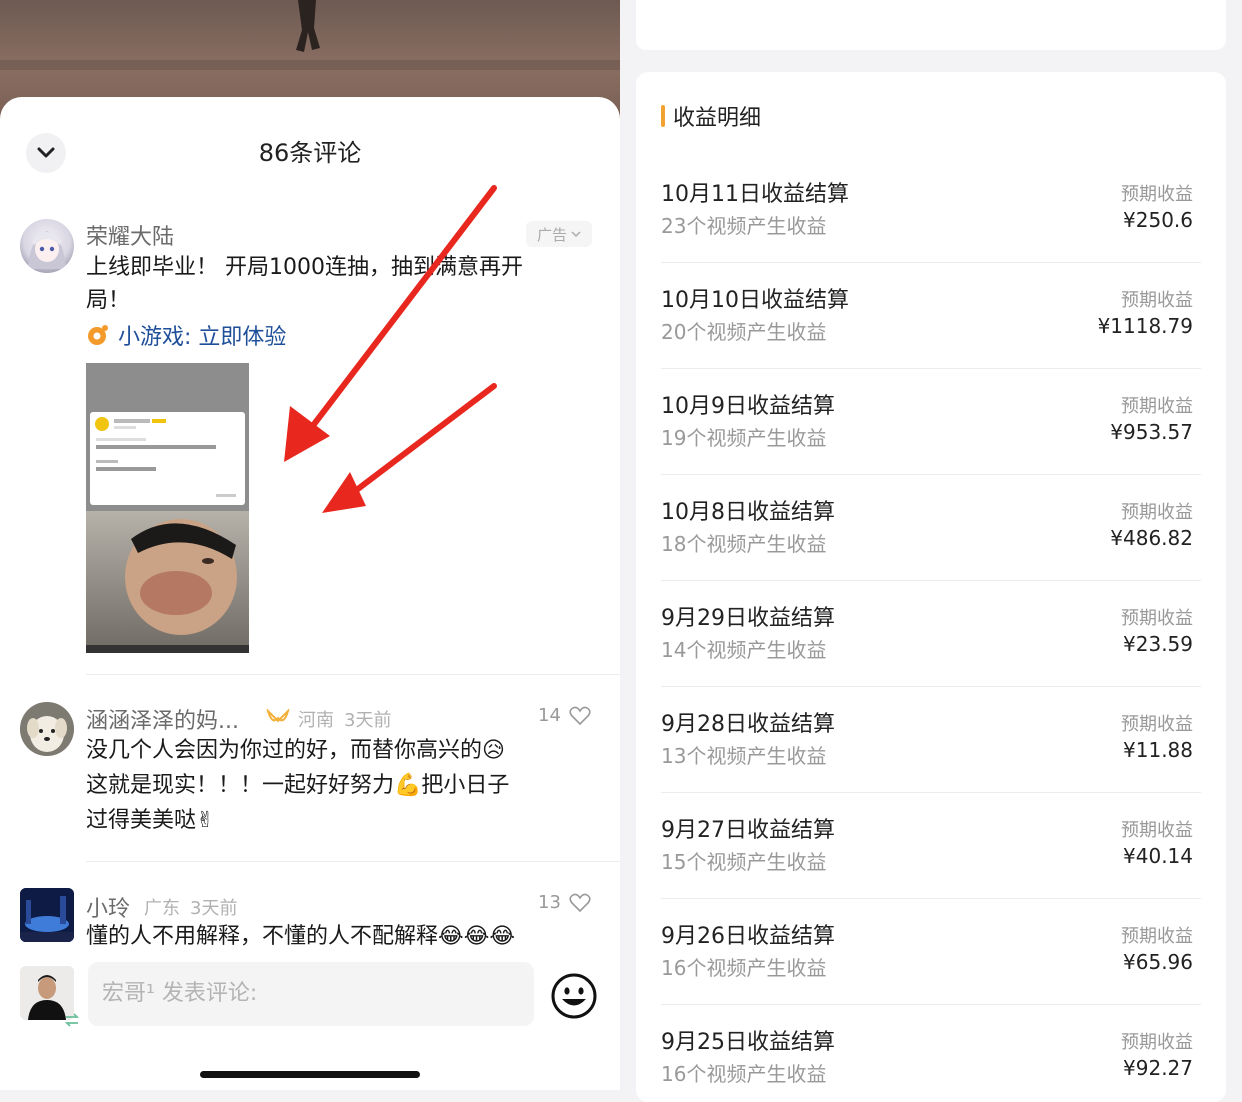 This screenshot has width=1242, height=1102. What do you see at coordinates (748, 406) in the screenshot?
I see `earnings-row-title: 10月9日收益结算` at bounding box center [748, 406].